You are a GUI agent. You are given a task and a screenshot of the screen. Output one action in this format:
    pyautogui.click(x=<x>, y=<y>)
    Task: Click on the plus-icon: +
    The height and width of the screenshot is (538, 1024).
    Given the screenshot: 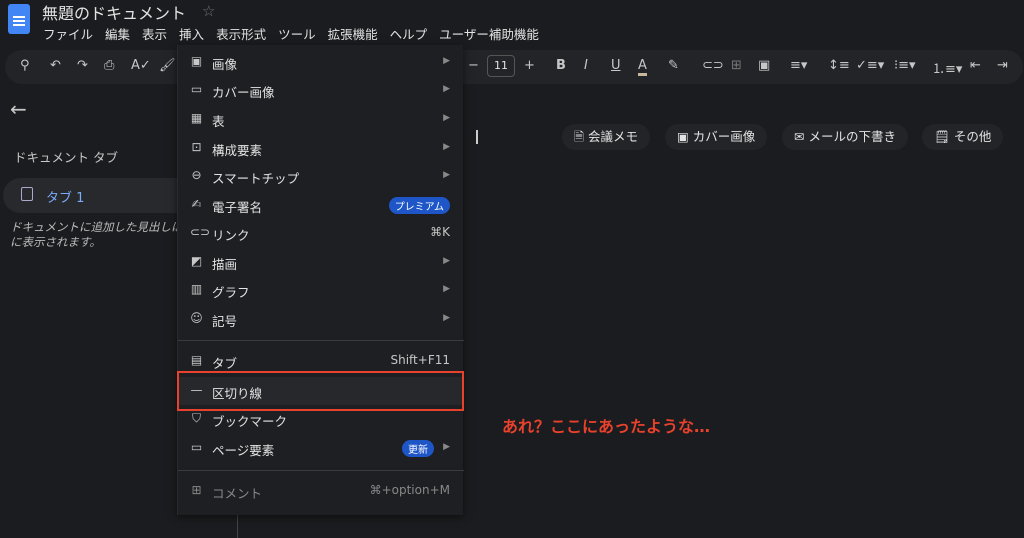 What is the action you would take?
    pyautogui.click(x=529, y=65)
    